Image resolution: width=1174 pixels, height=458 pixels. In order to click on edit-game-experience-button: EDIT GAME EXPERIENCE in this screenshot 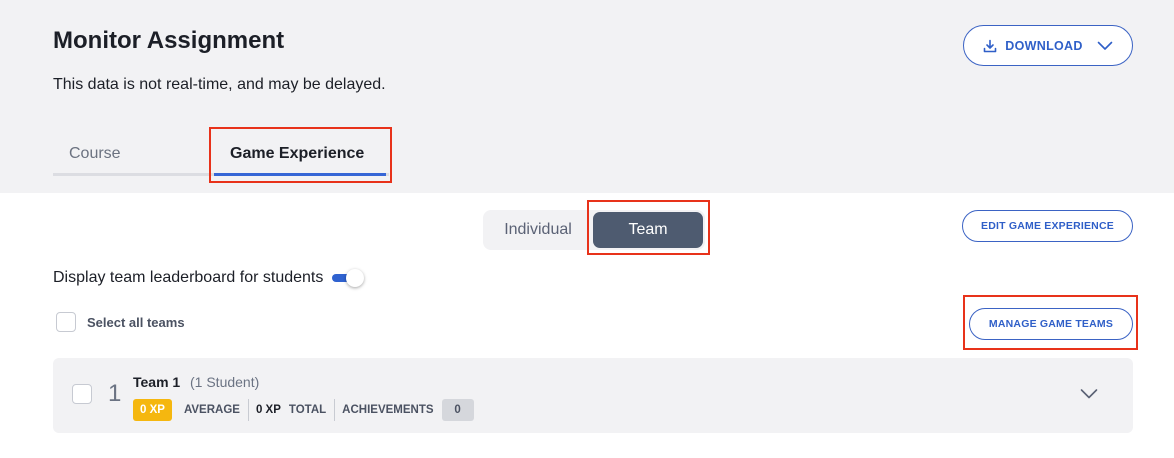, I will do `click(1047, 226)`.